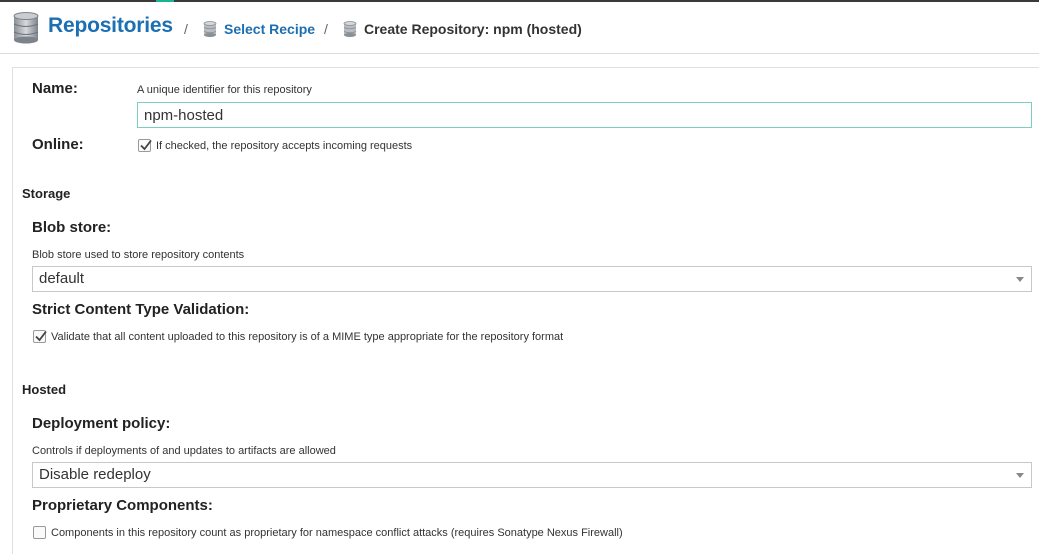 This screenshot has width=1039, height=554. What do you see at coordinates (532, 279) in the screenshot?
I see `blob-store-select: default` at bounding box center [532, 279].